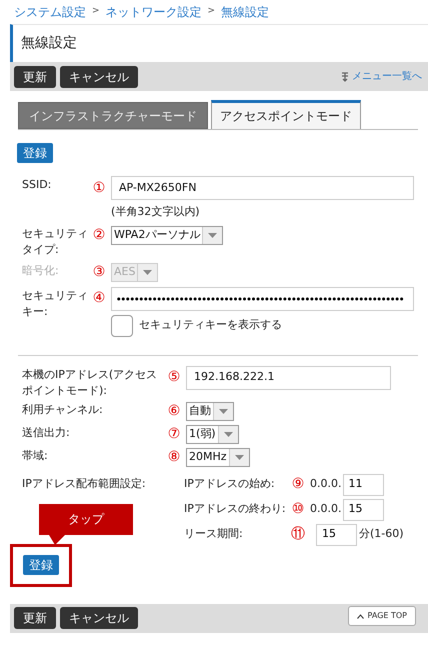 This screenshot has height=659, width=428. Describe the element at coordinates (245, 12) in the screenshot. I see `breadcrumb-link: 無線設定` at that location.